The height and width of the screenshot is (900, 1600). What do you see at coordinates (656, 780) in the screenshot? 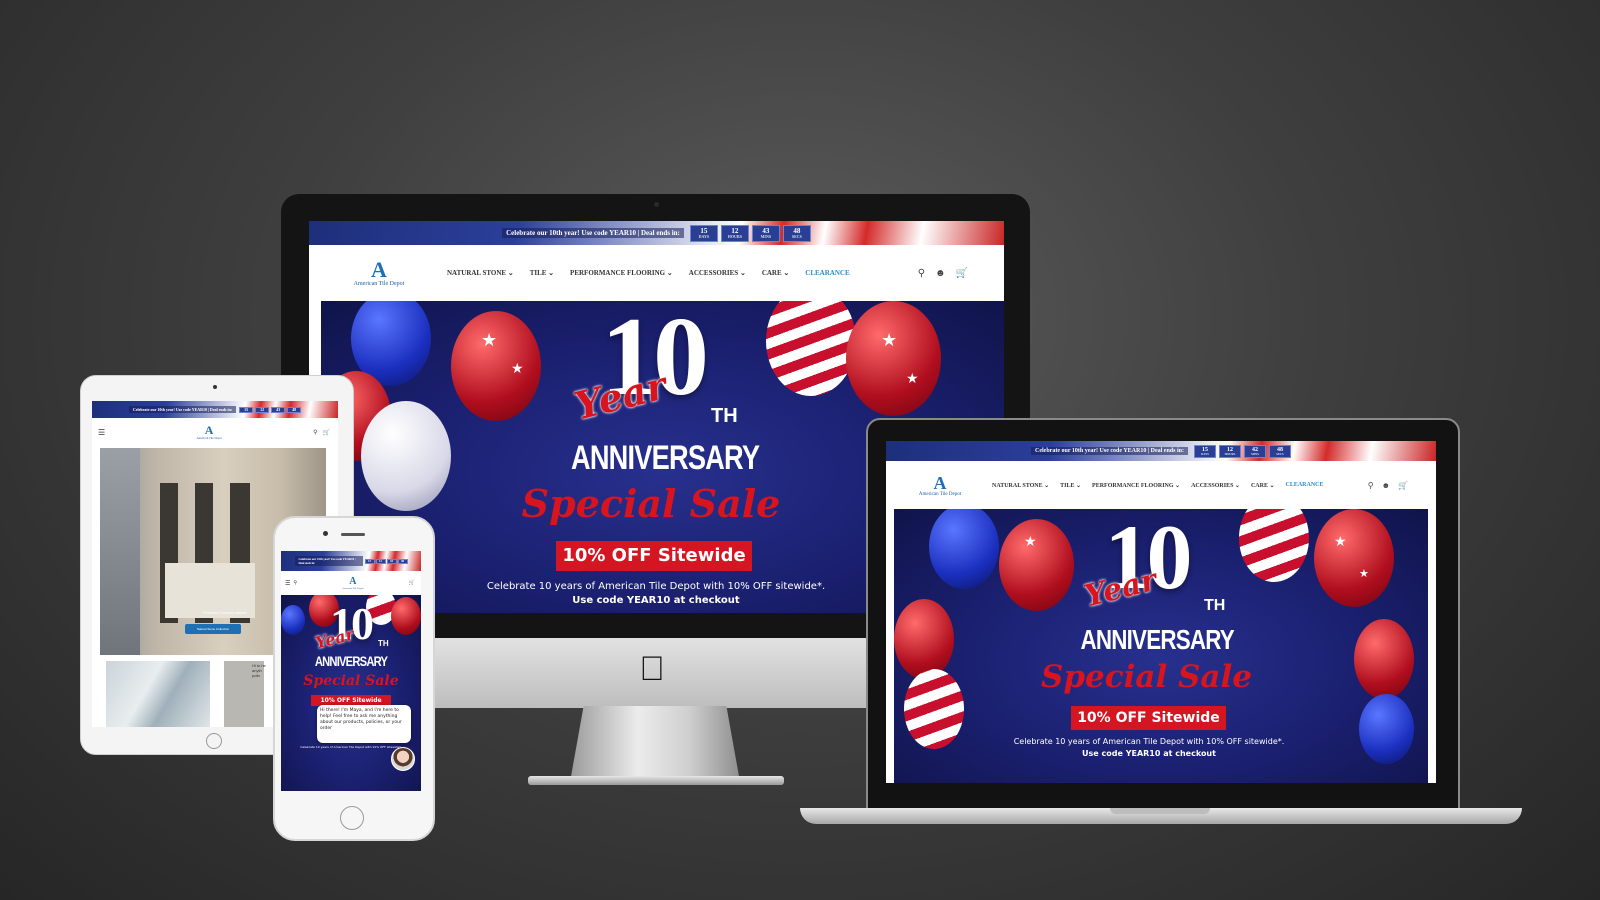
I see `imac-stand-foot` at bounding box center [656, 780].